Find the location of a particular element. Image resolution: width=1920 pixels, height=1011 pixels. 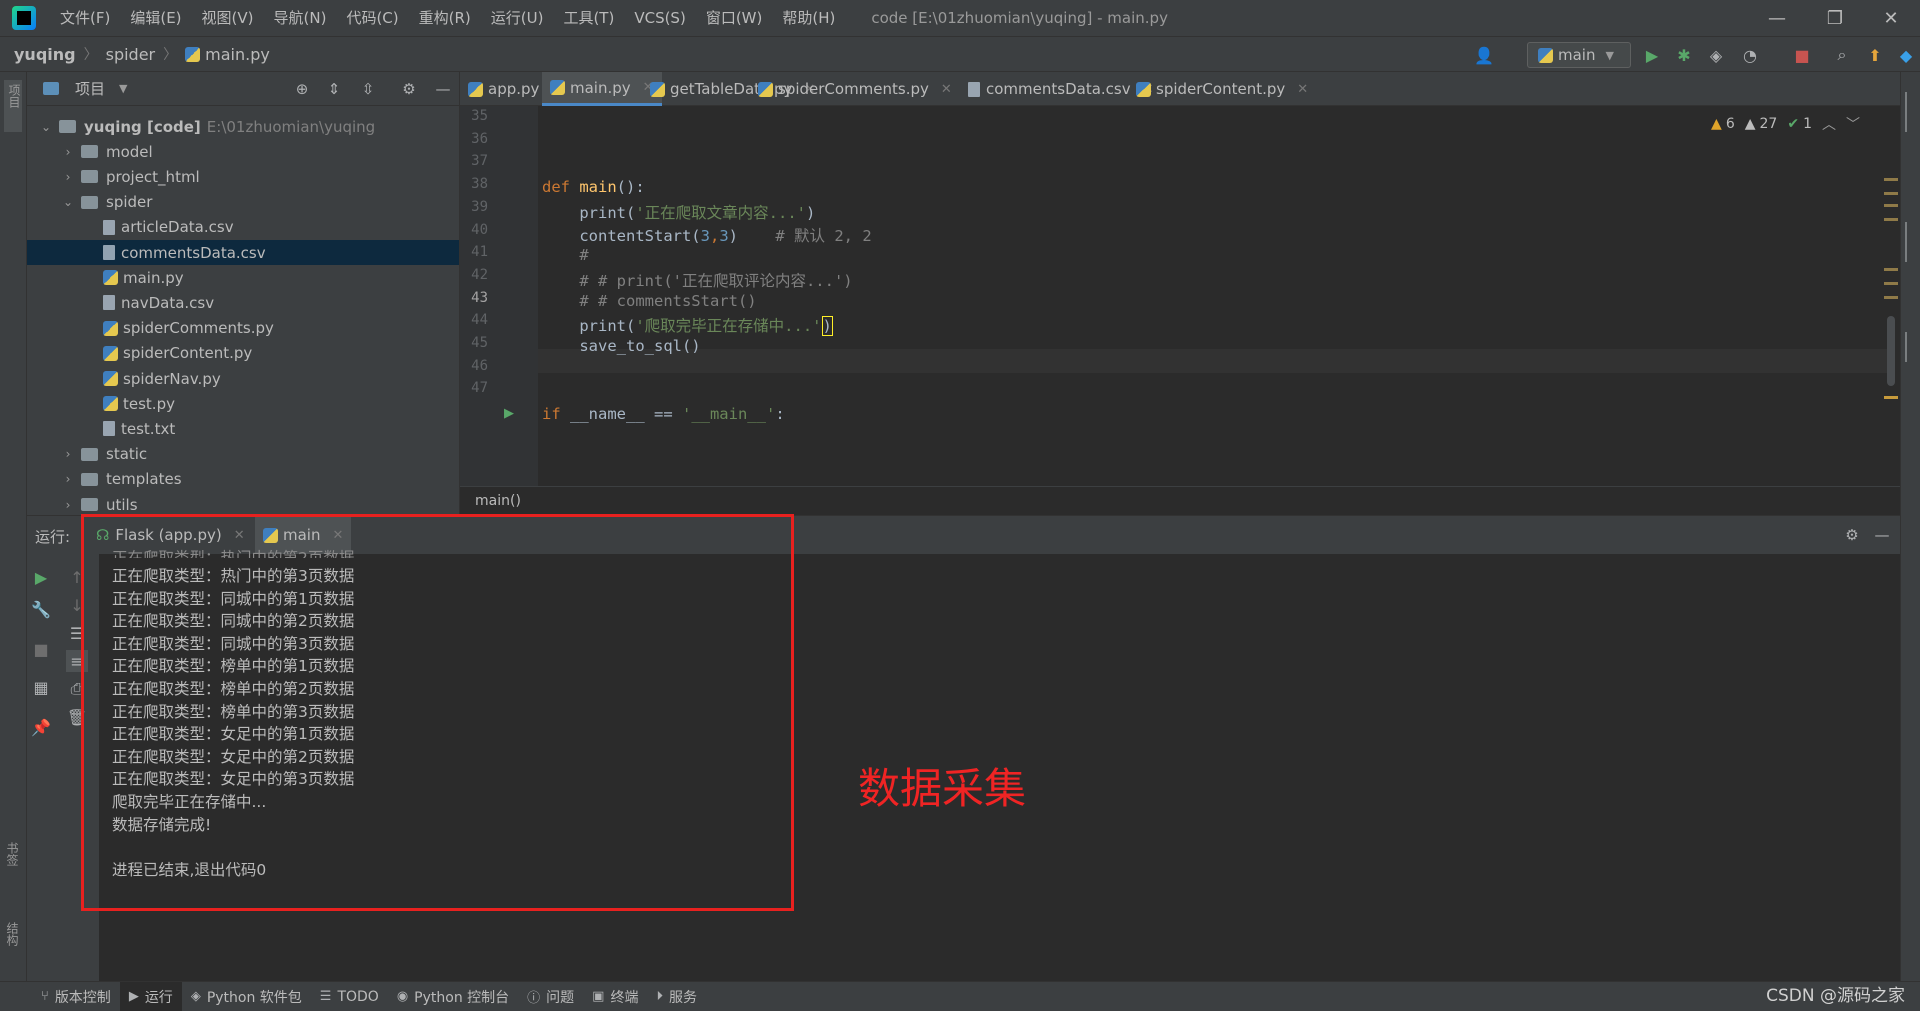

menu-tools: 工具(T) is located at coordinates (588, 18).